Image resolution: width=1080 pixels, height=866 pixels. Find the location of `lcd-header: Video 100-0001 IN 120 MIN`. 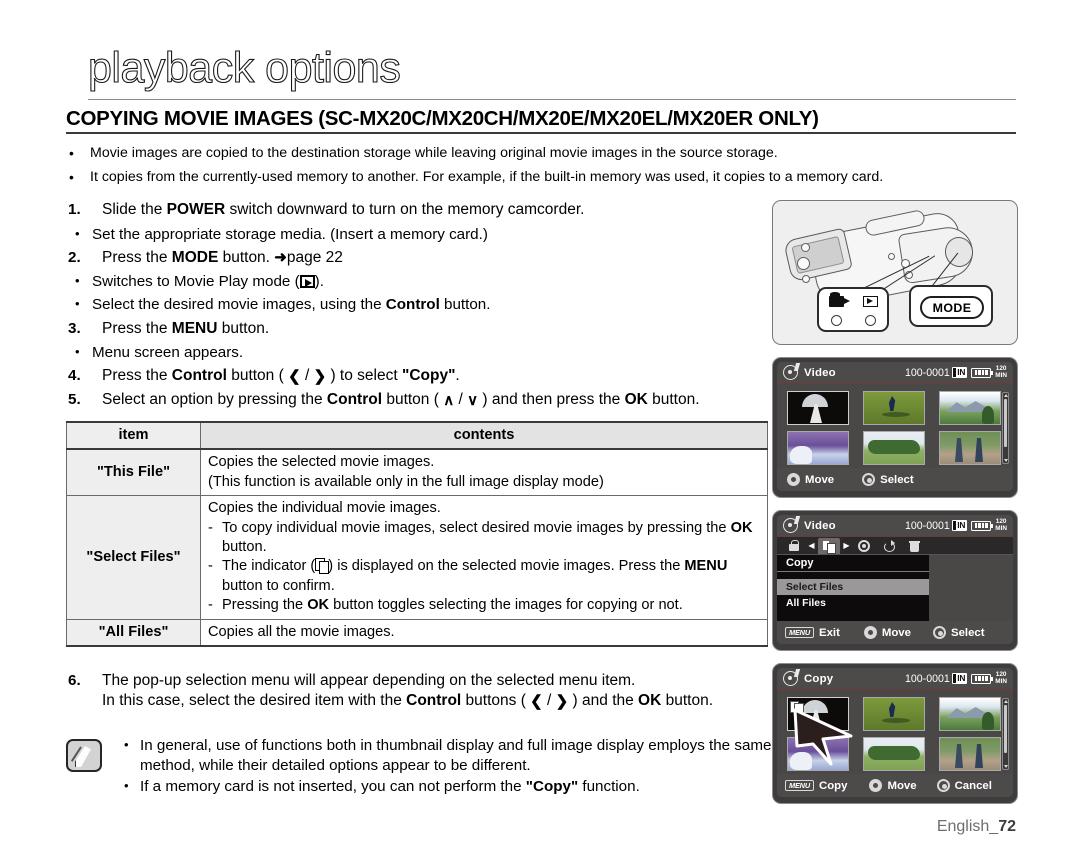

lcd-header: Video 100-0001 IN 120 MIN is located at coordinates (895, 373).